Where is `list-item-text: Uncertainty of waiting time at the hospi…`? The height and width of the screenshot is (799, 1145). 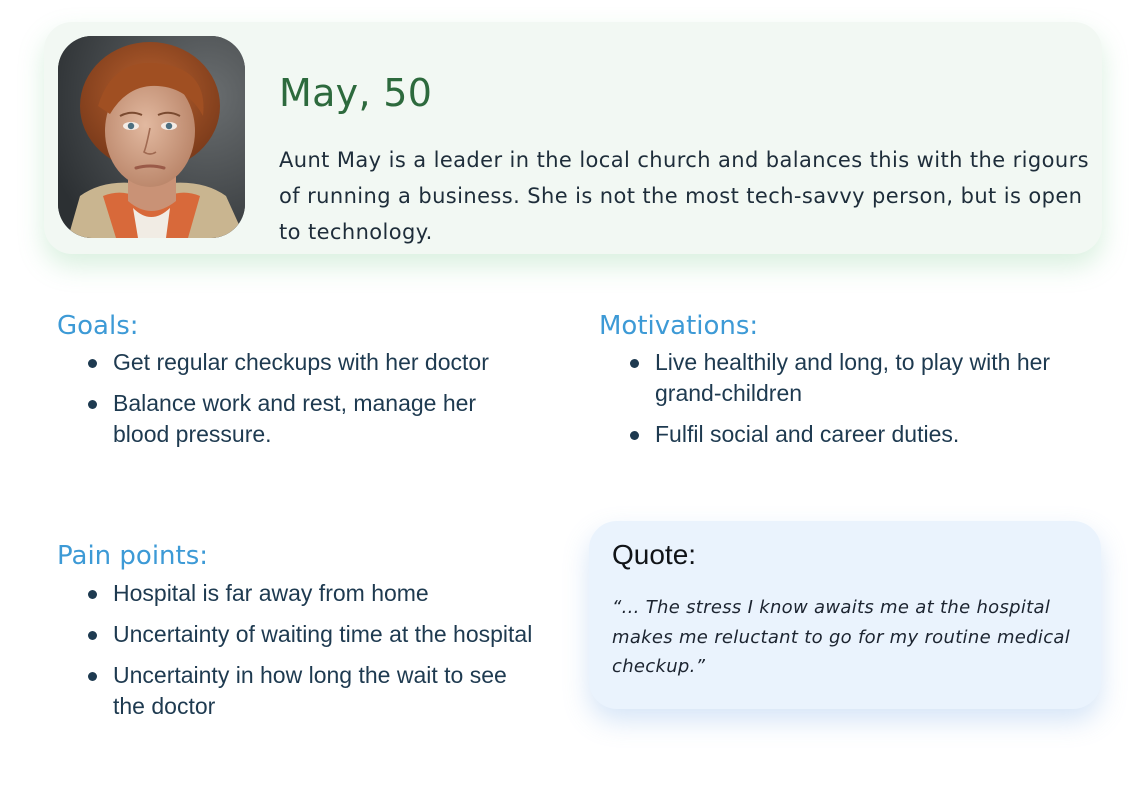
list-item-text: Uncertainty of waiting time at the hospi… is located at coordinates (323, 634).